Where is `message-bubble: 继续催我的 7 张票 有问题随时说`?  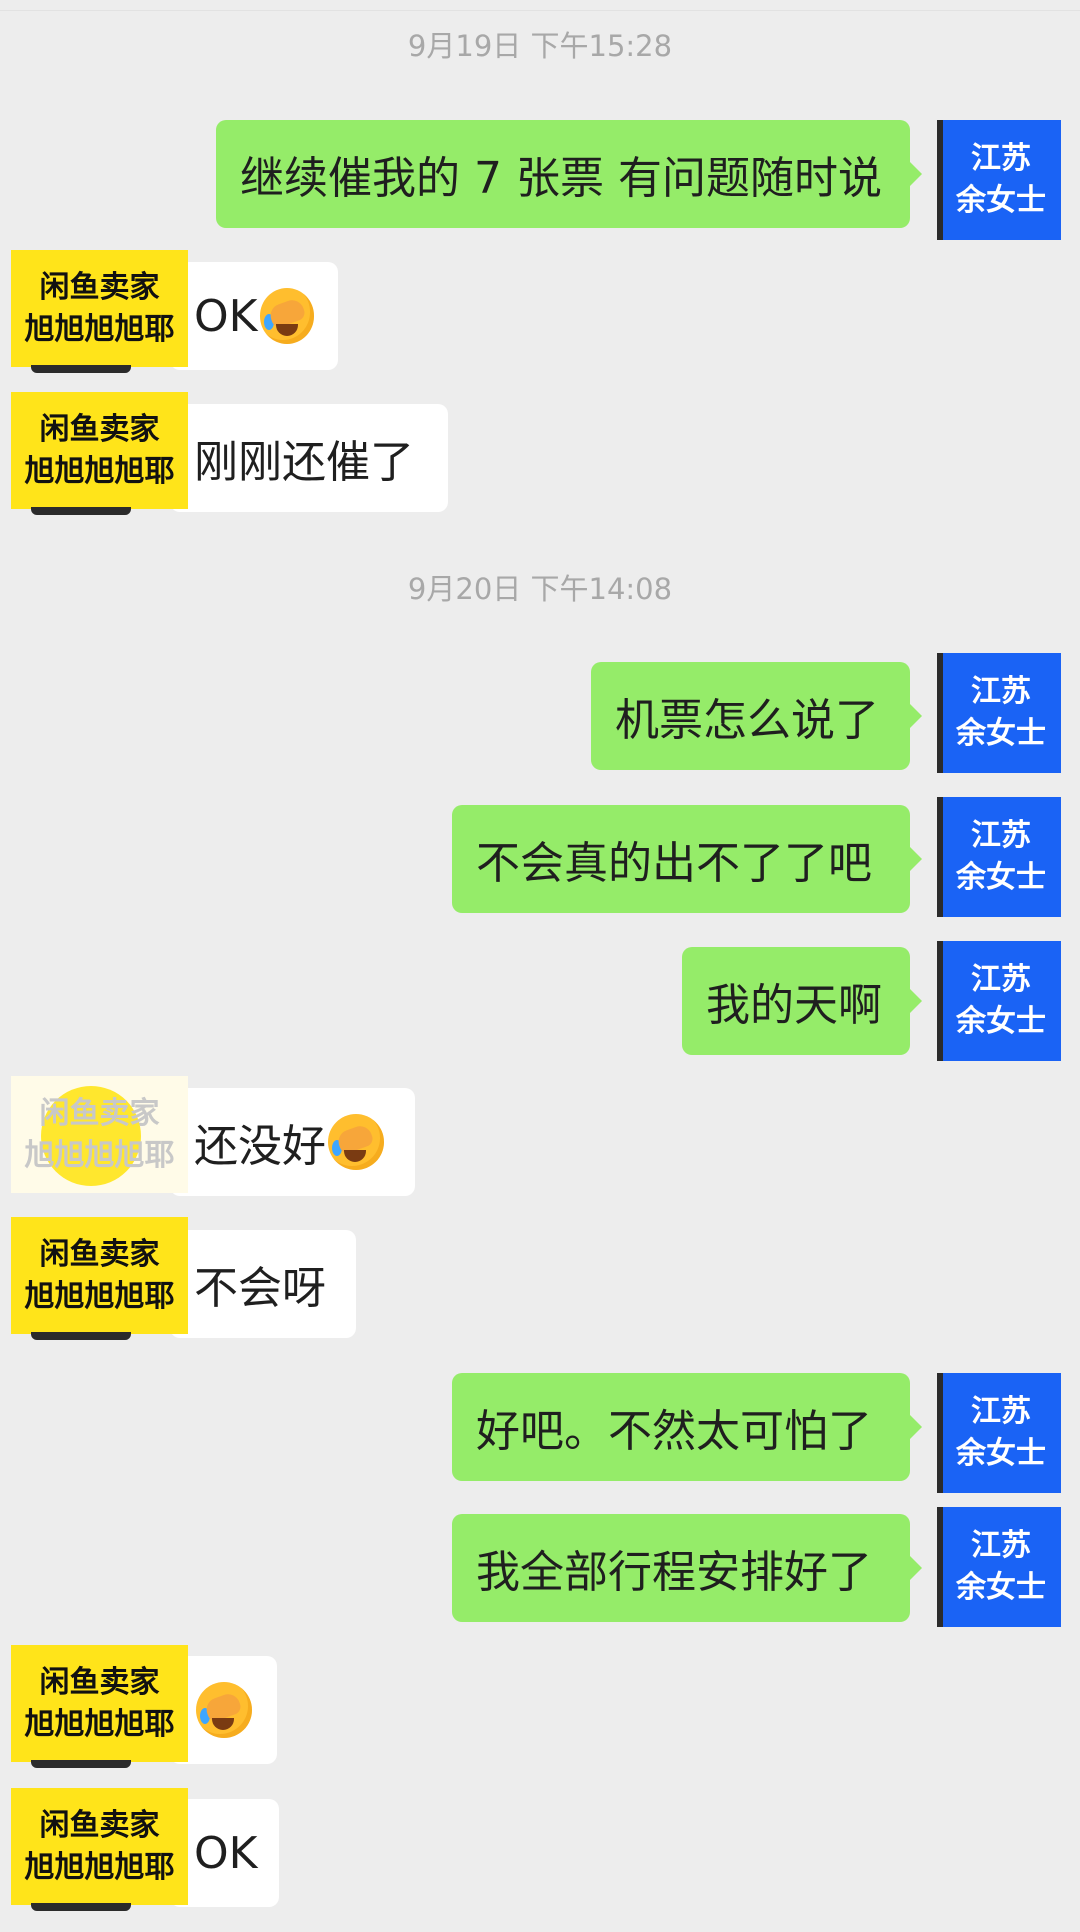 message-bubble: 继续催我的 7 张票 有问题随时说 is located at coordinates (569, 174).